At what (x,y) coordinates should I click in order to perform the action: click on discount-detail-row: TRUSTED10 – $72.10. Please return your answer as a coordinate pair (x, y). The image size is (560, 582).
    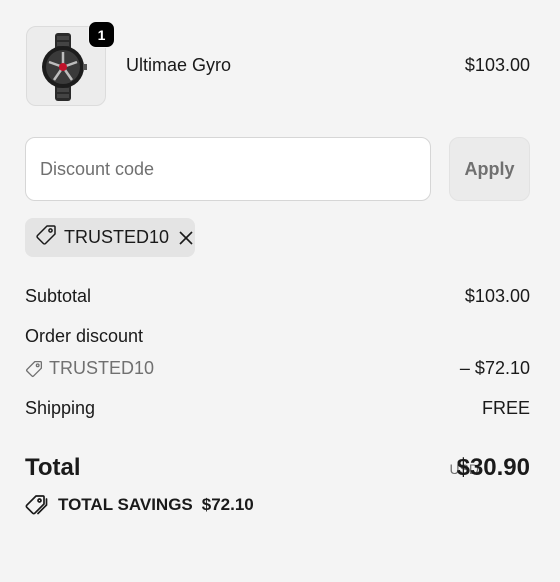
    Looking at the image, I should click on (277, 370).